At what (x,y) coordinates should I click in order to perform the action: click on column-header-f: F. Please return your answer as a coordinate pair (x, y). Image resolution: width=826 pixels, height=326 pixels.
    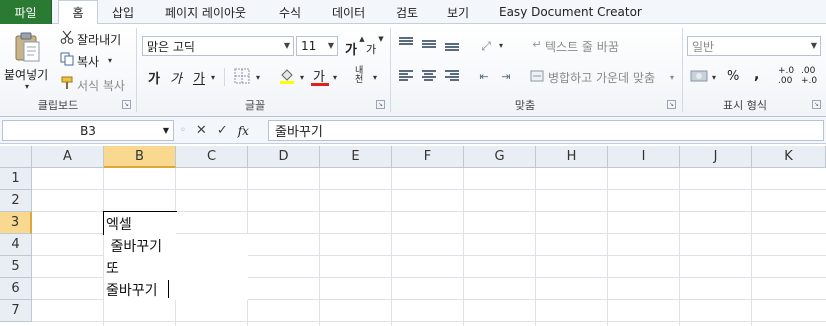
    Looking at the image, I should click on (428, 157).